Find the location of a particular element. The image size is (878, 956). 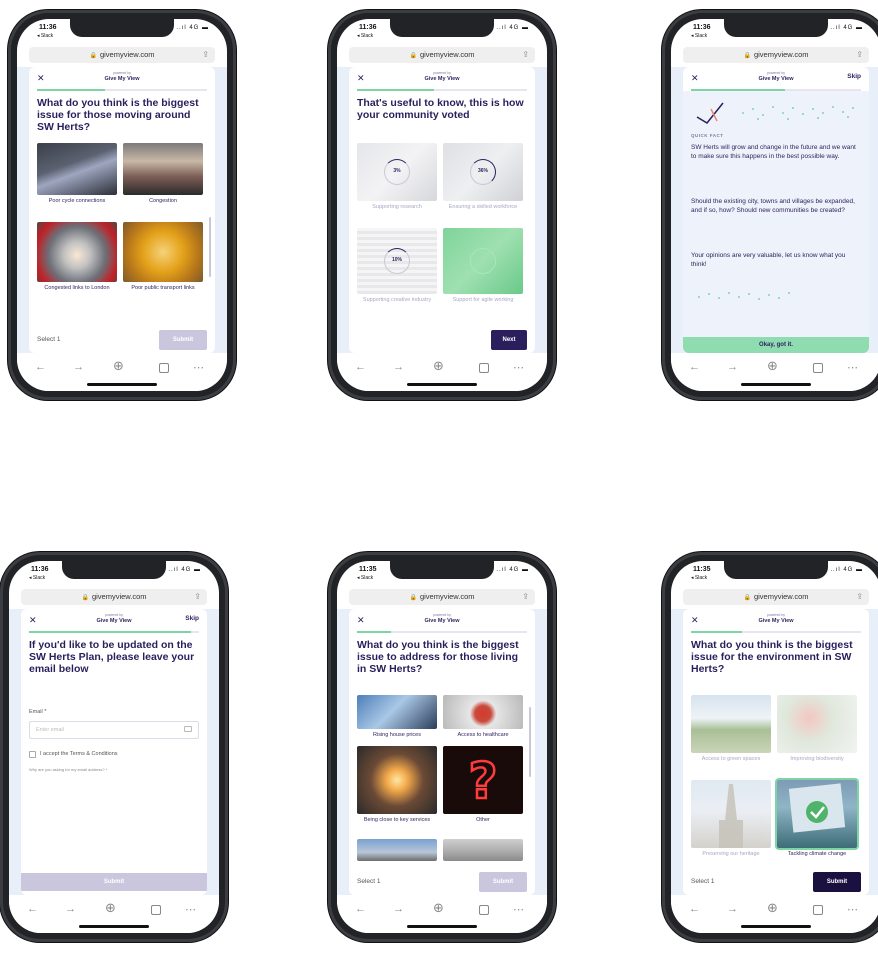

next-button: Next is located at coordinates (509, 340).